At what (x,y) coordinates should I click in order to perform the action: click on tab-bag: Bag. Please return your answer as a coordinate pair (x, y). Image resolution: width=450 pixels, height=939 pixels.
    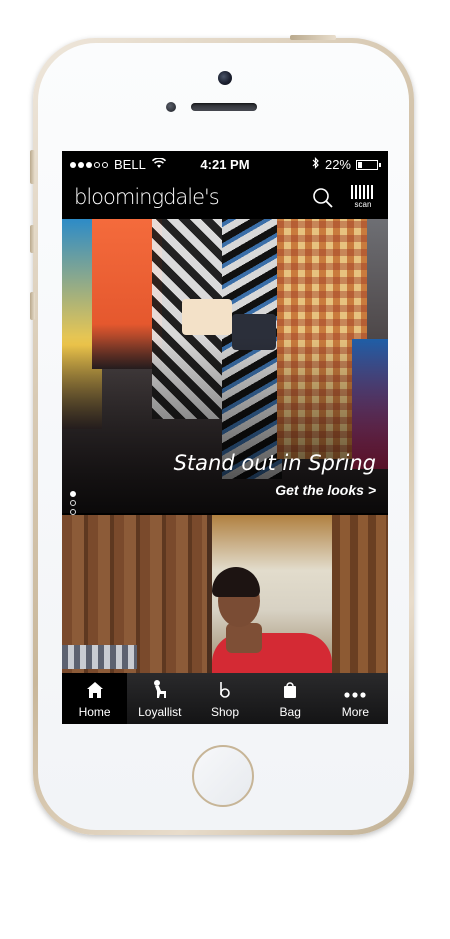
    Looking at the image, I should click on (290, 698).